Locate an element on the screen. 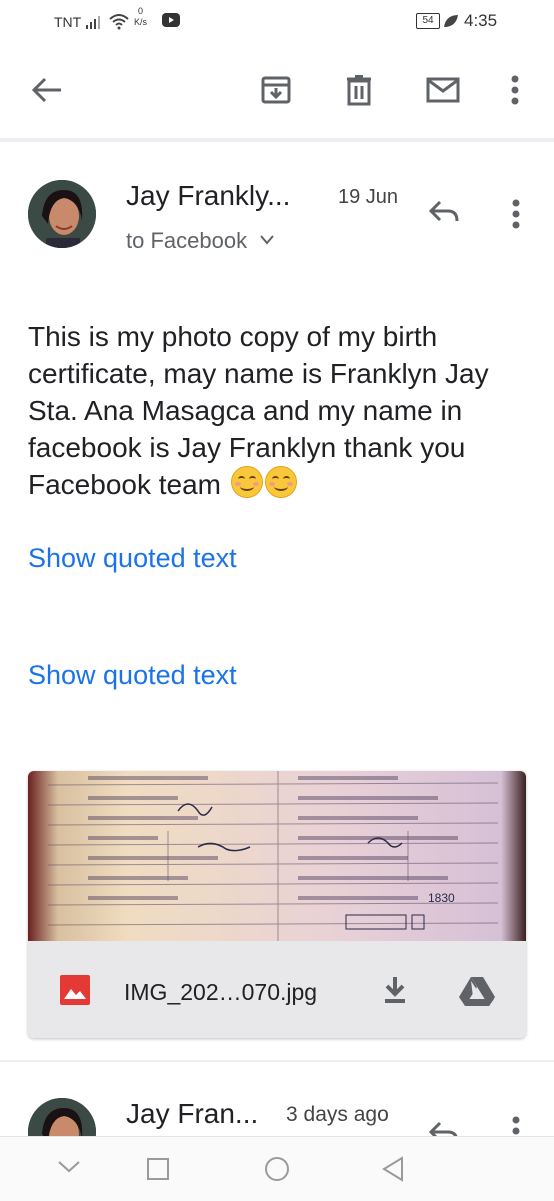 The width and height of the screenshot is (554, 1201). sender-avatar is located at coordinates (62, 214).